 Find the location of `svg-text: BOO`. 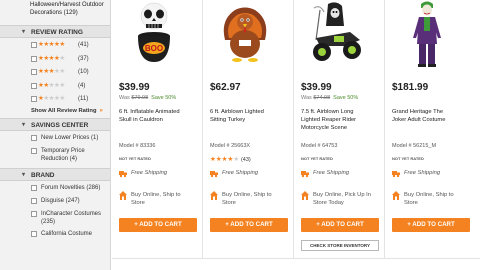

svg-text: BOO is located at coordinates (154, 48).